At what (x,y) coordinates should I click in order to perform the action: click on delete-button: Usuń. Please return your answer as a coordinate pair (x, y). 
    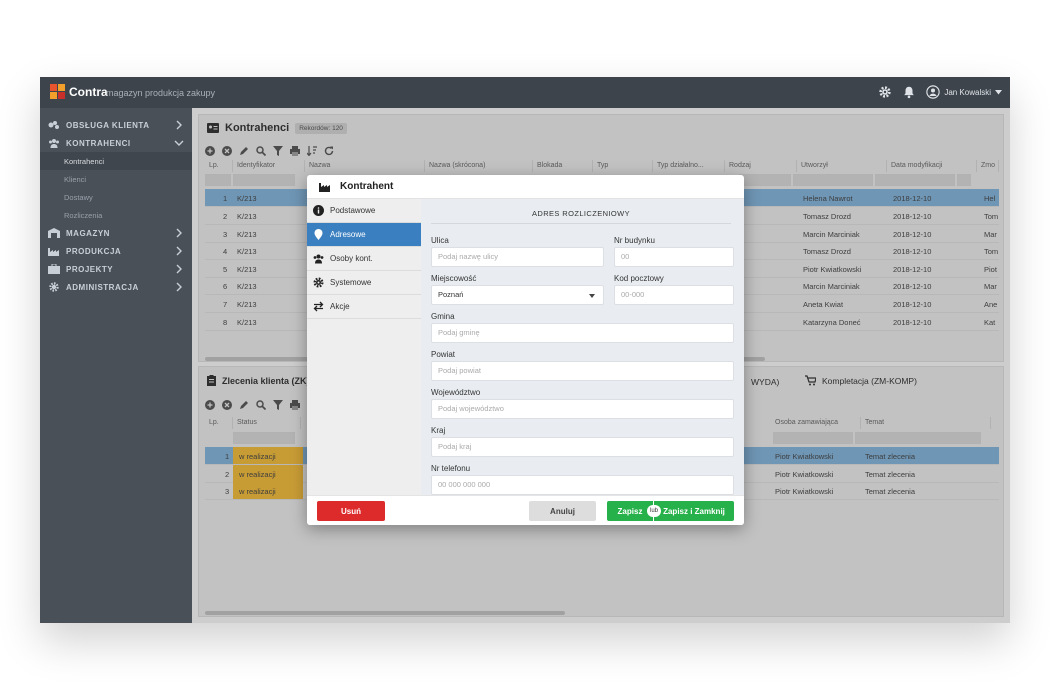
    Looking at the image, I should click on (351, 511).